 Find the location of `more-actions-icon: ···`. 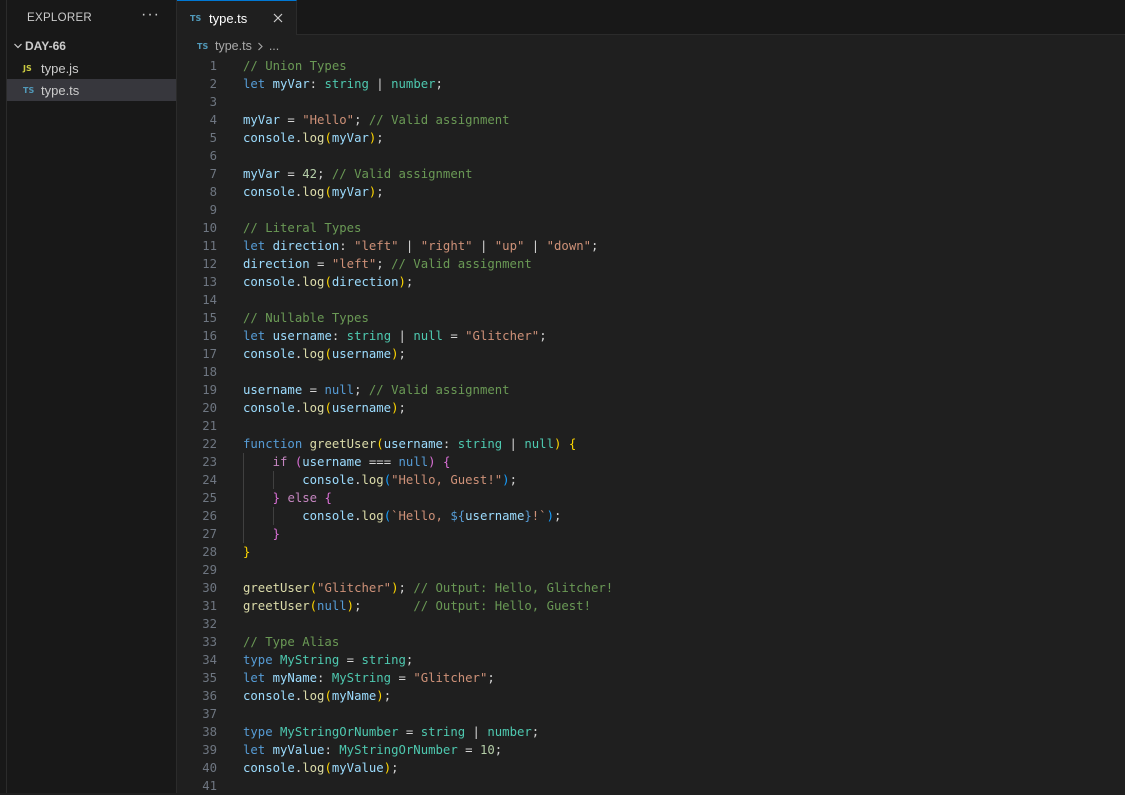

more-actions-icon: ··· is located at coordinates (150, 16).